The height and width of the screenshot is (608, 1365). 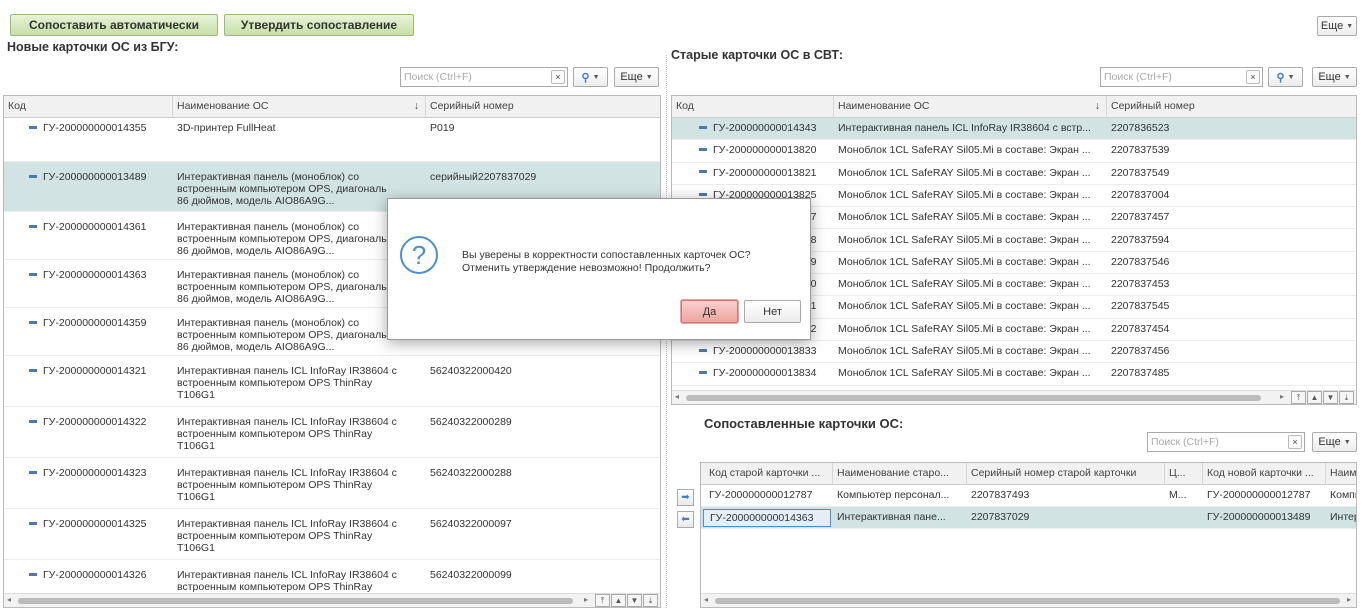 I want to click on left-more-button: Еще ▼, so click(x=636, y=77).